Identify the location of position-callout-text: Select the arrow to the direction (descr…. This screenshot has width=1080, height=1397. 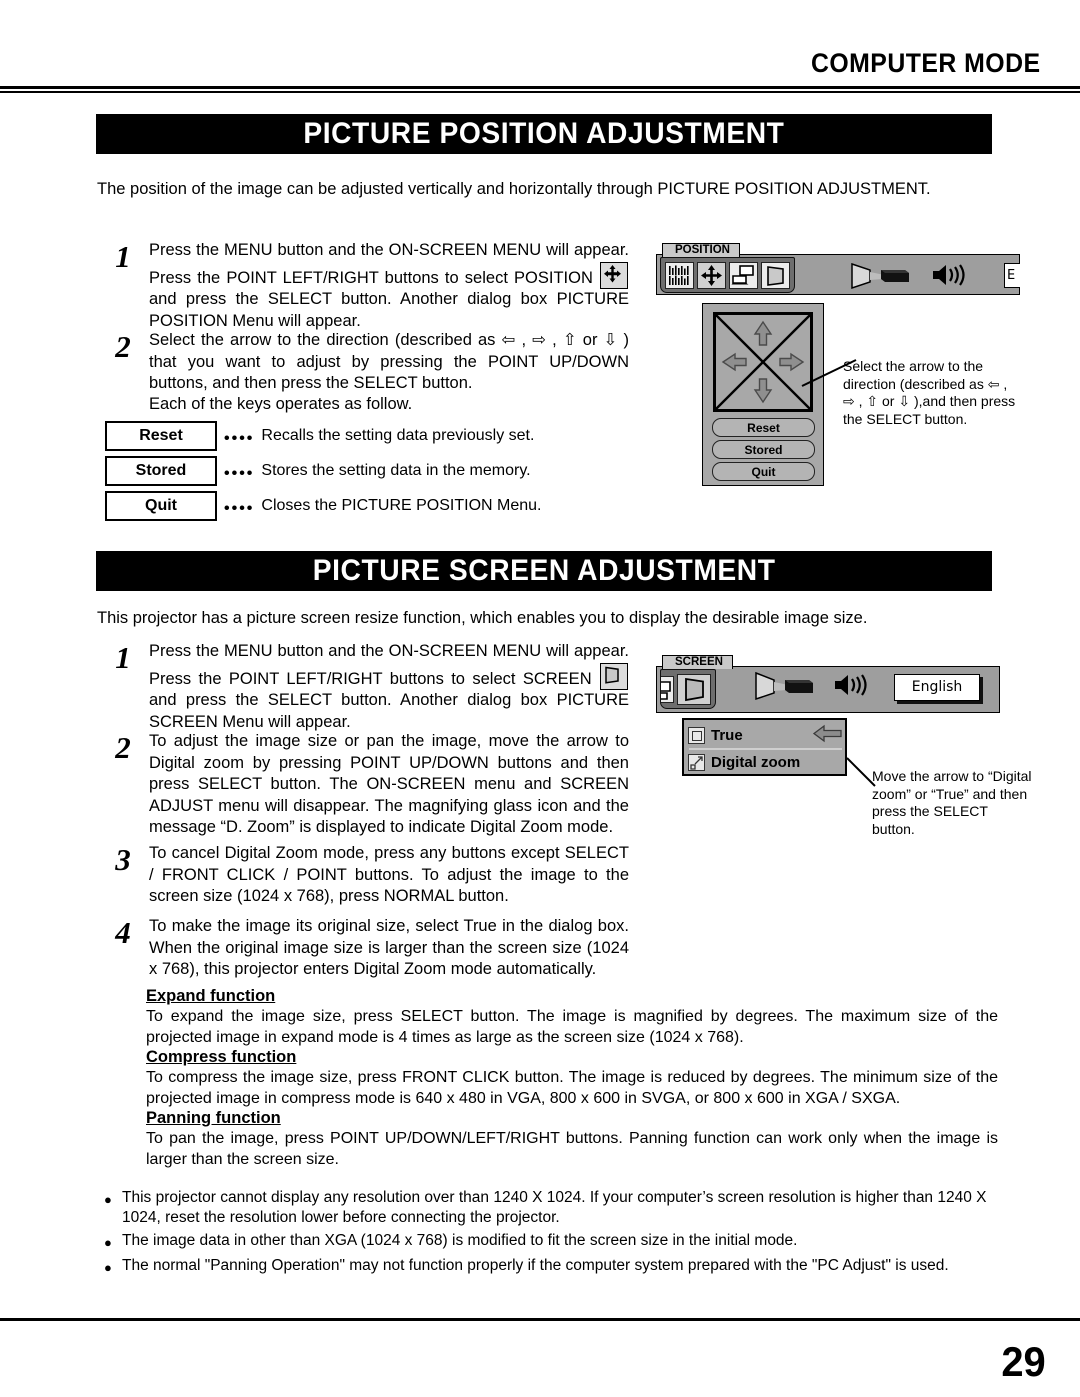
(929, 392).